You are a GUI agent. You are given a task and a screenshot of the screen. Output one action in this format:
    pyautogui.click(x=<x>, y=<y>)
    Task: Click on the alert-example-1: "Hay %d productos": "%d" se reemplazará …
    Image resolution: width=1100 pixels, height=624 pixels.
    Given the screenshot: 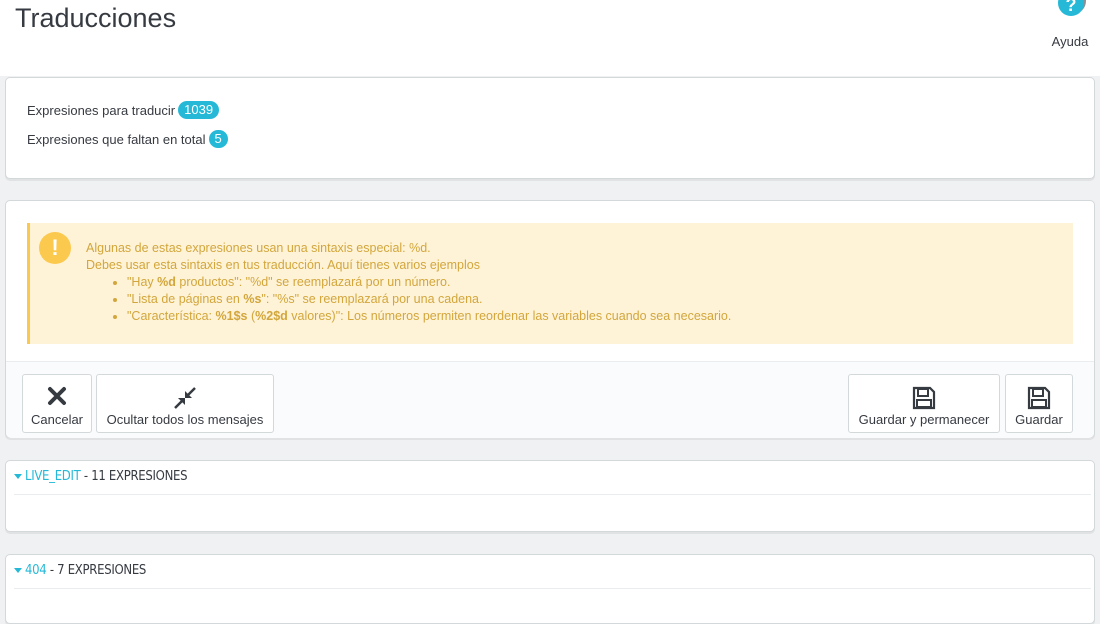 What is the action you would take?
    pyautogui.click(x=429, y=282)
    